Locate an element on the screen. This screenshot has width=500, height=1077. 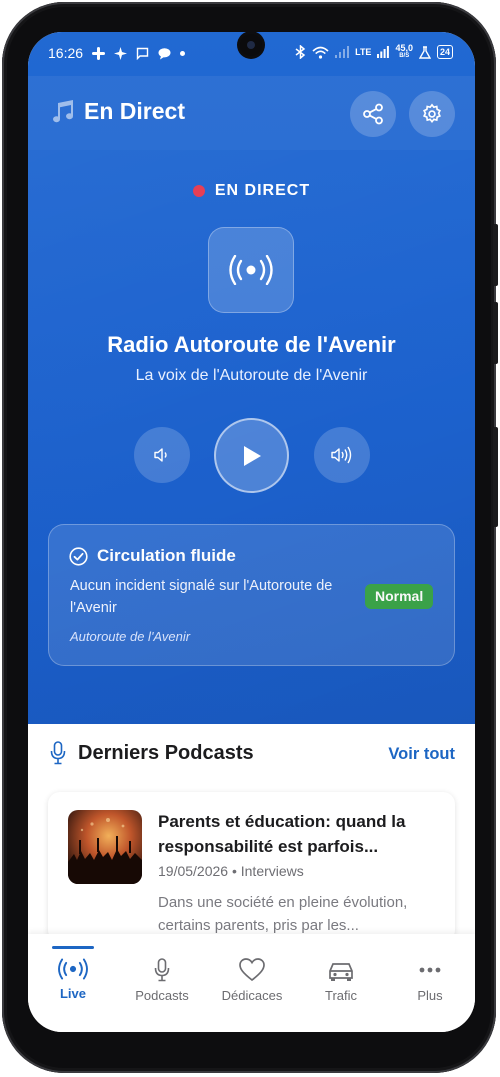
wifi-icon is located at coordinates (320, 52).